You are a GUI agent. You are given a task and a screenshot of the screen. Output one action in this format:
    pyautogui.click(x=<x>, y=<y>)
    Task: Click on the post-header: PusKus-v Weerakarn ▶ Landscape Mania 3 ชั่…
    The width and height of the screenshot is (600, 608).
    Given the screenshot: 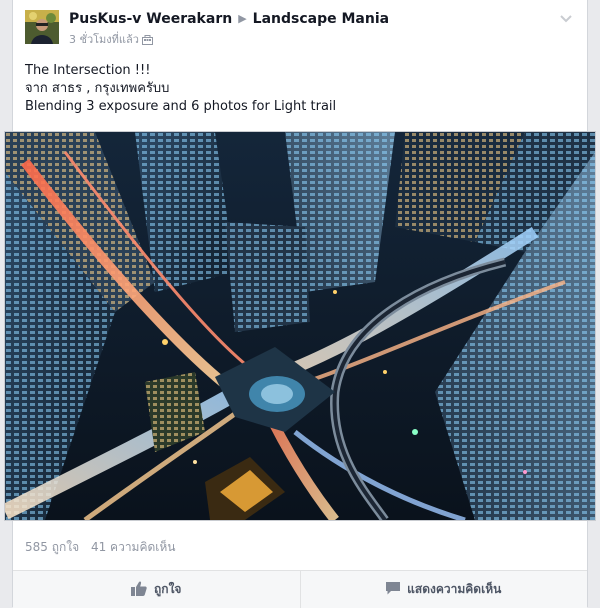 What is the action you would take?
    pyautogui.click(x=301, y=30)
    